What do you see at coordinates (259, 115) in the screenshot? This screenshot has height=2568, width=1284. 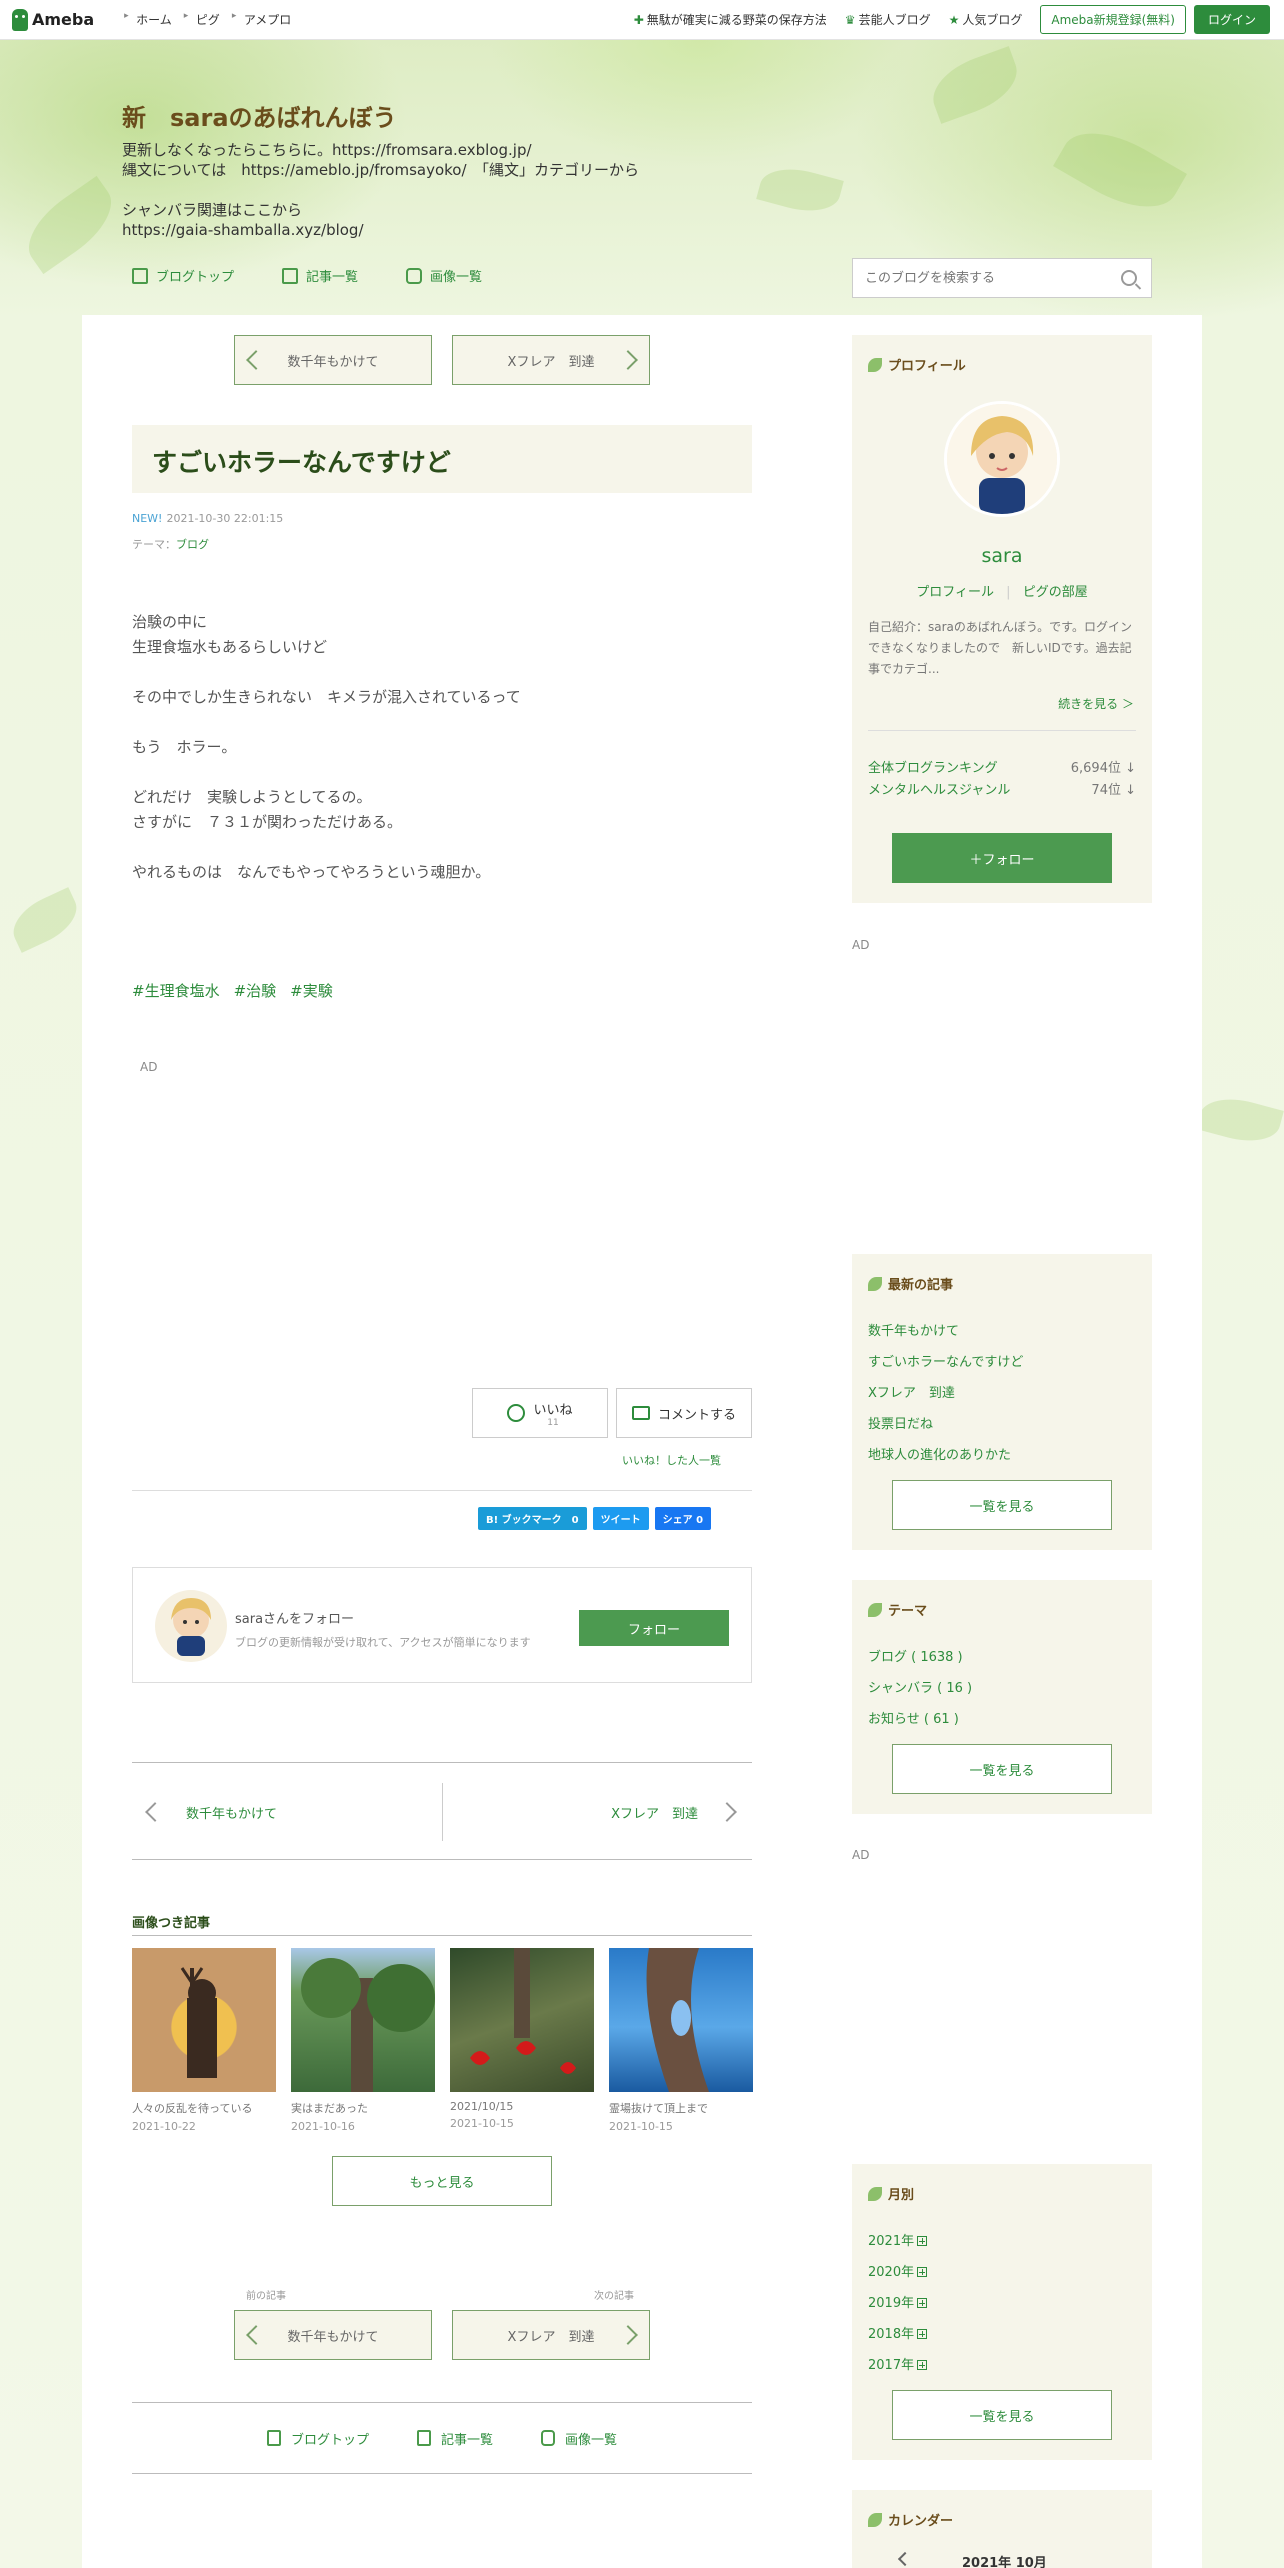 I see `blog-title: 新 saraのあばれんぼう` at bounding box center [259, 115].